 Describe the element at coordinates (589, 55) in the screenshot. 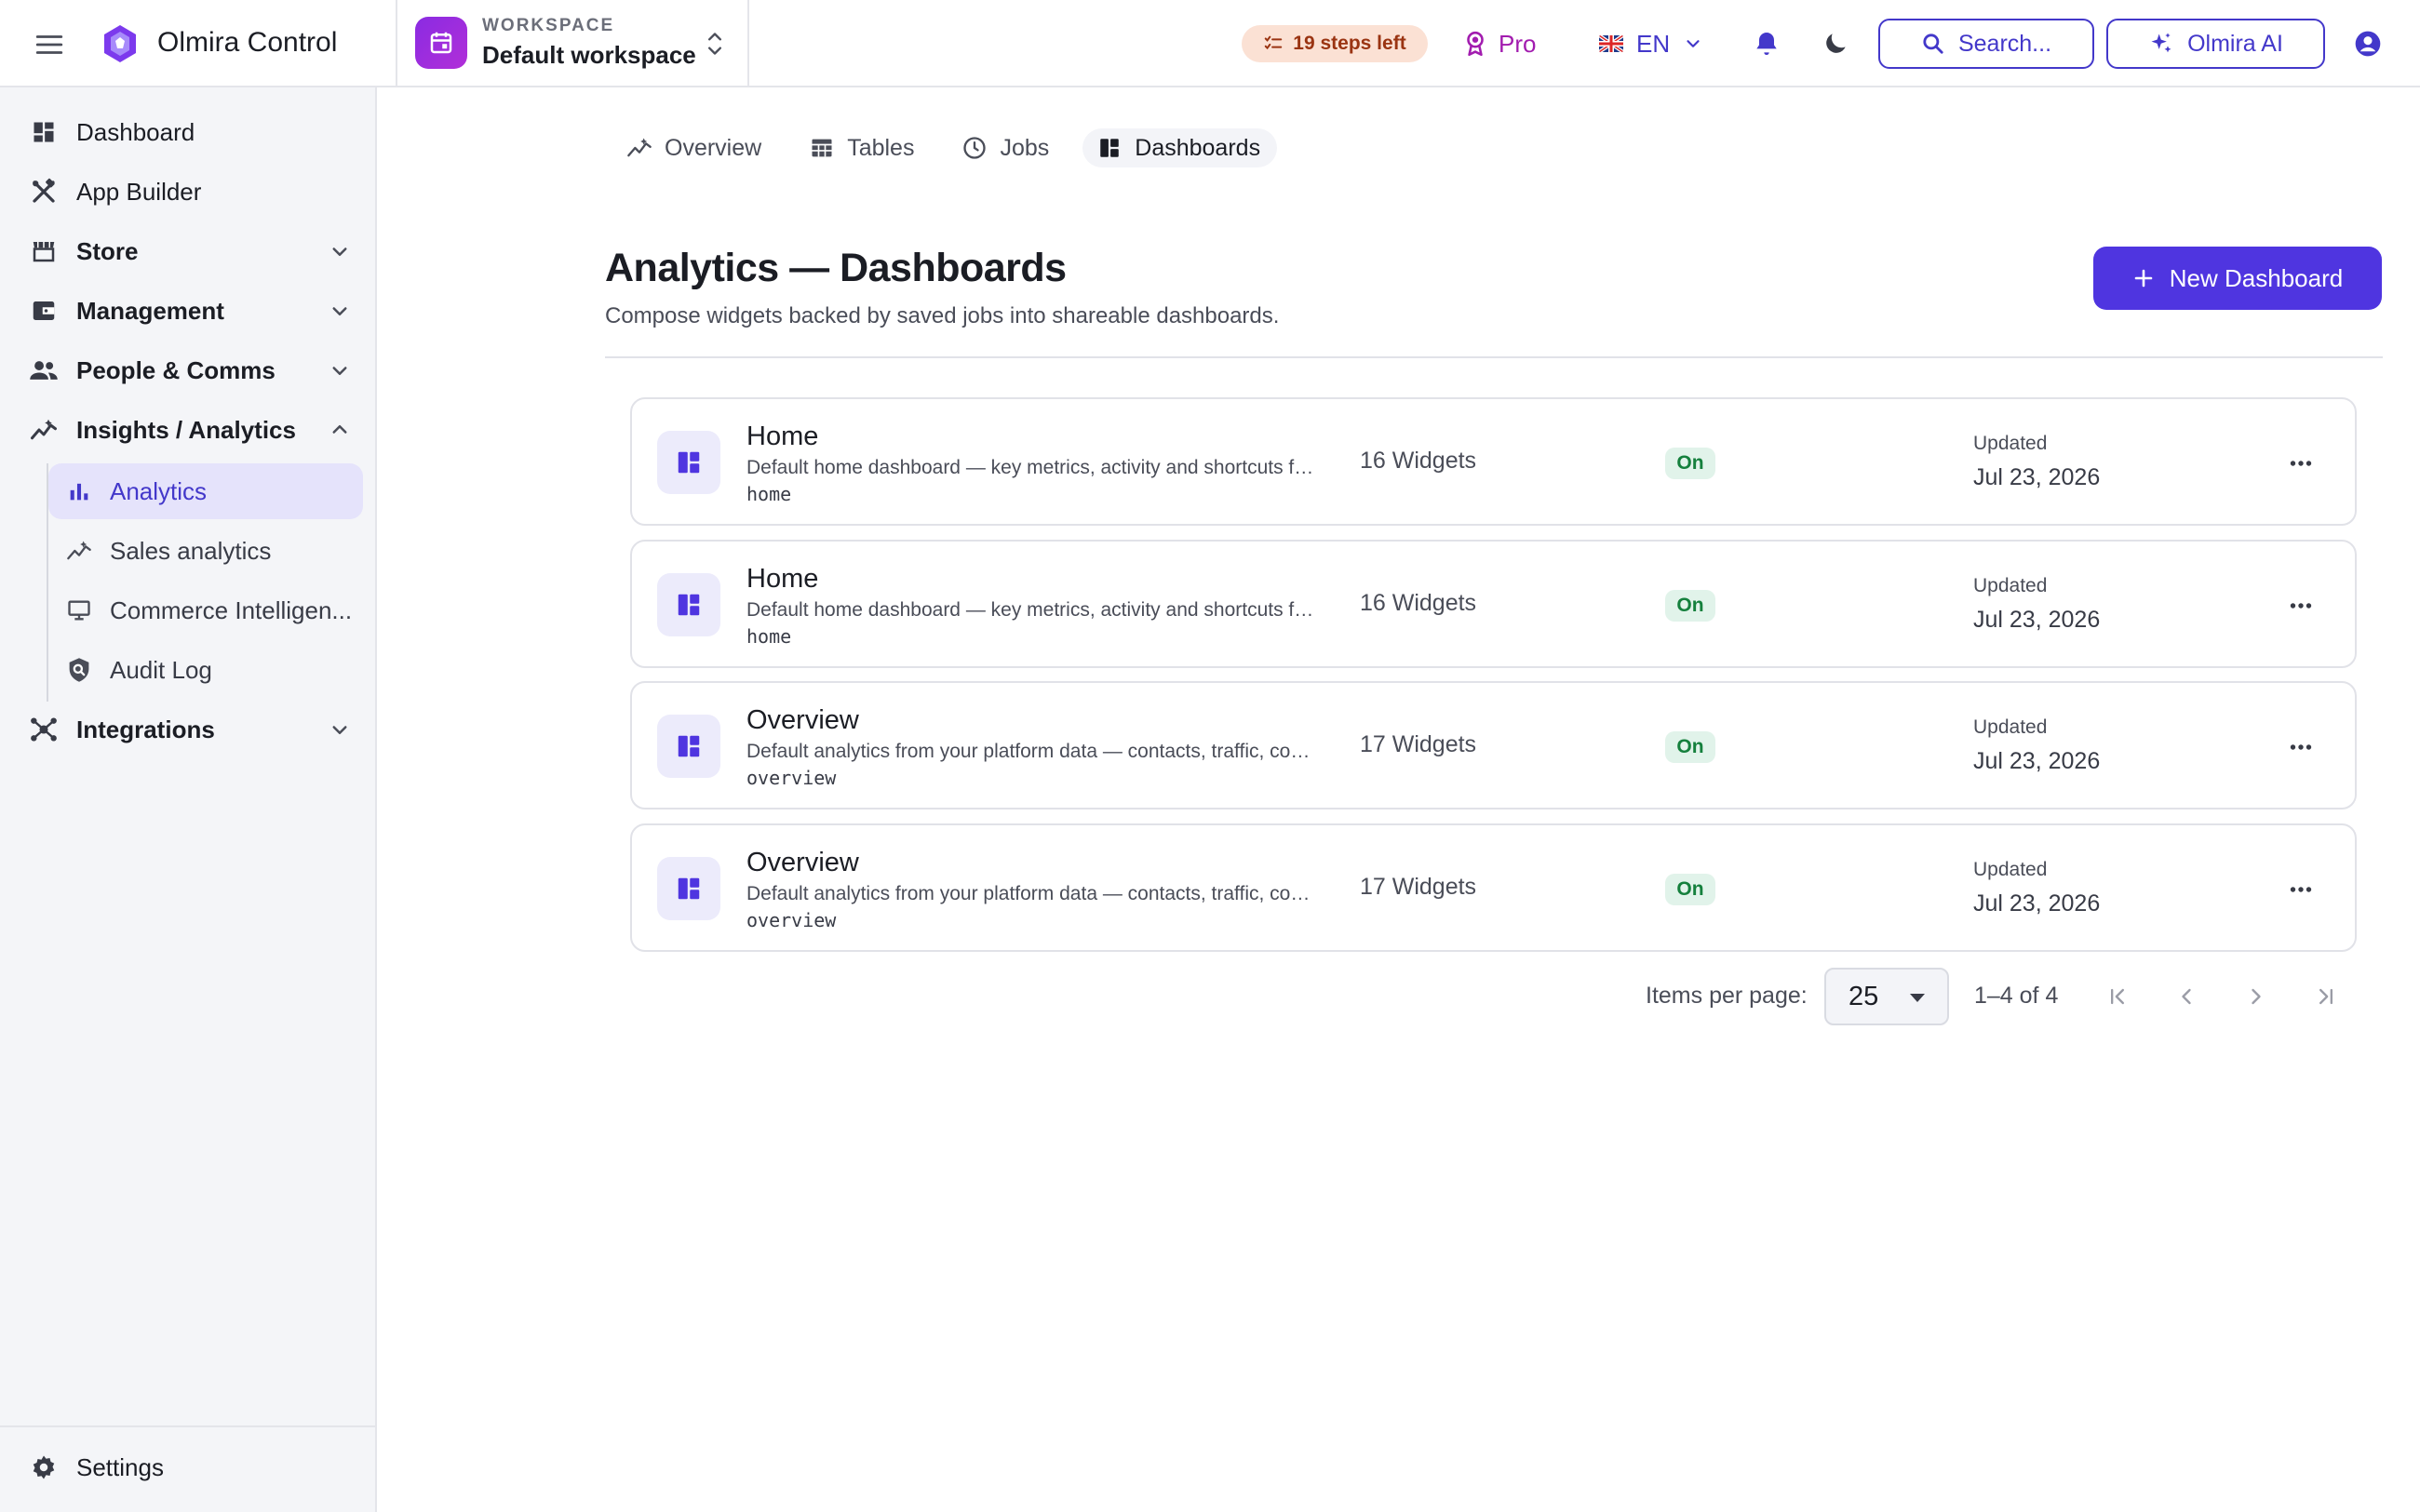

I see `workspace-name: Default workspace` at that location.